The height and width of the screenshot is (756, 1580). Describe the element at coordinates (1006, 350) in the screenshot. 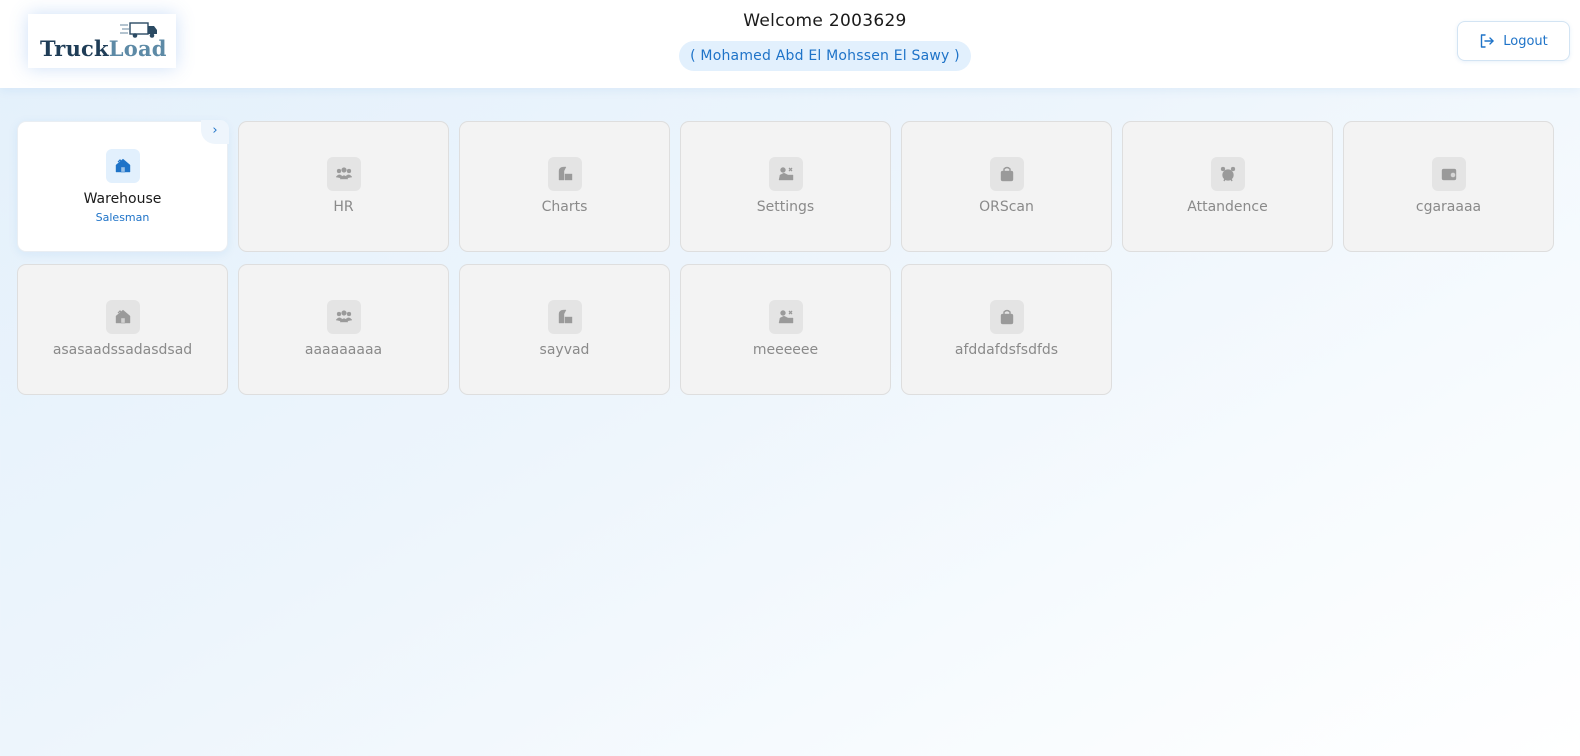

I see `module-label: afddafdsfsdfds` at that location.